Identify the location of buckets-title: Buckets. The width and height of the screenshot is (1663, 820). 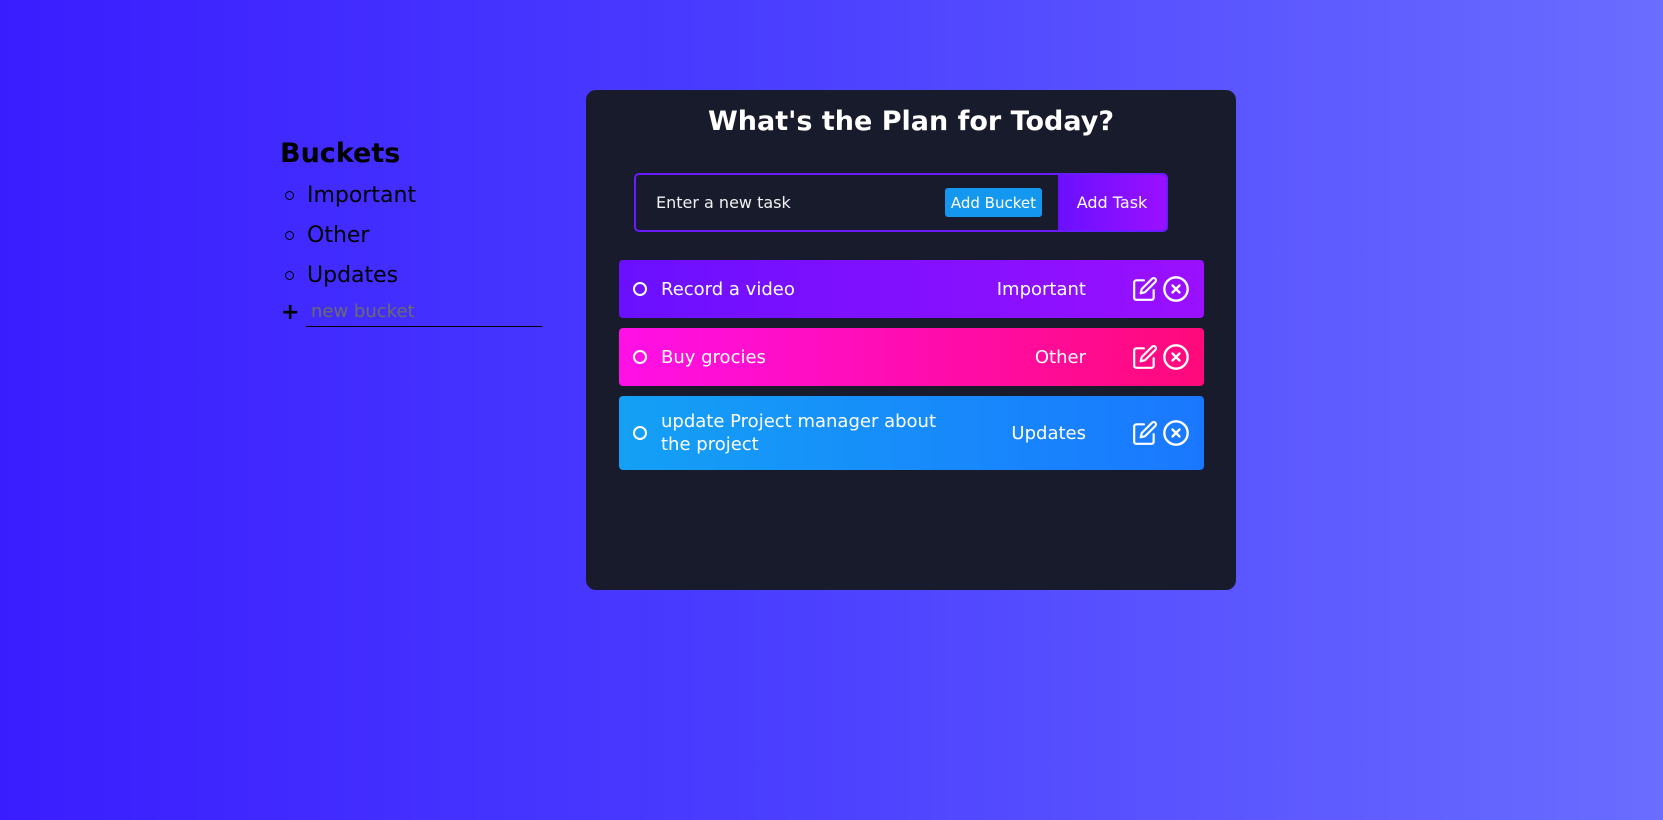
(340, 153).